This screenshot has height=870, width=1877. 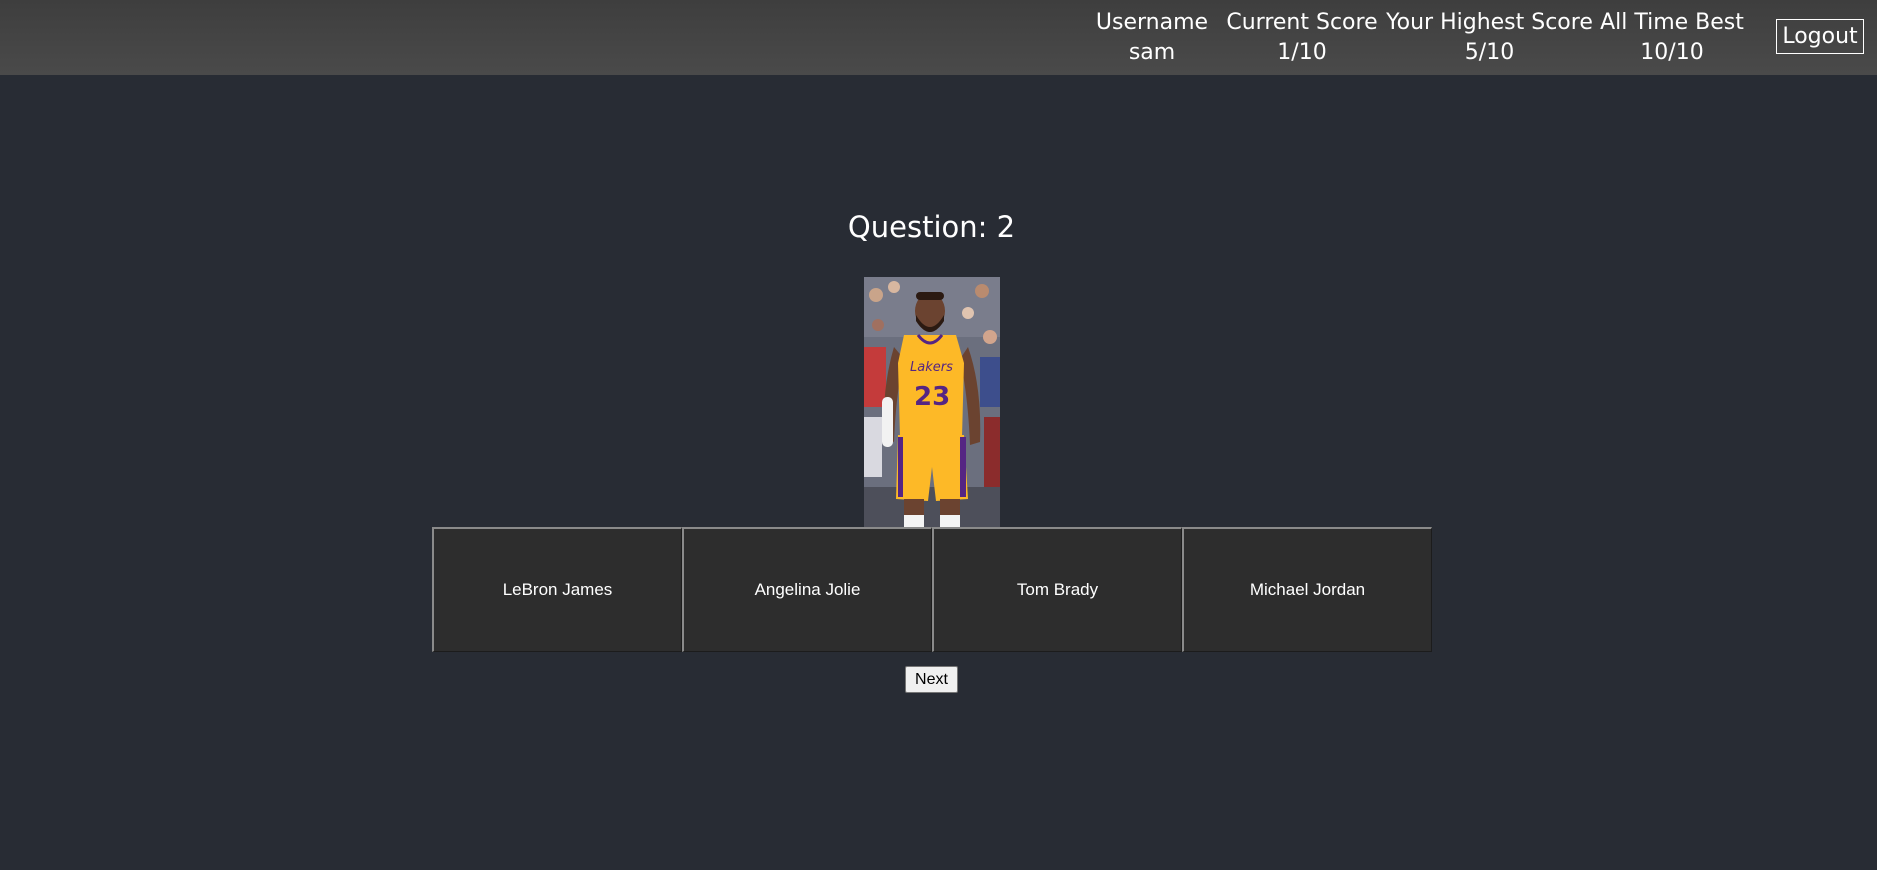 What do you see at coordinates (1820, 36) in the screenshot?
I see `logout-button: Logout` at bounding box center [1820, 36].